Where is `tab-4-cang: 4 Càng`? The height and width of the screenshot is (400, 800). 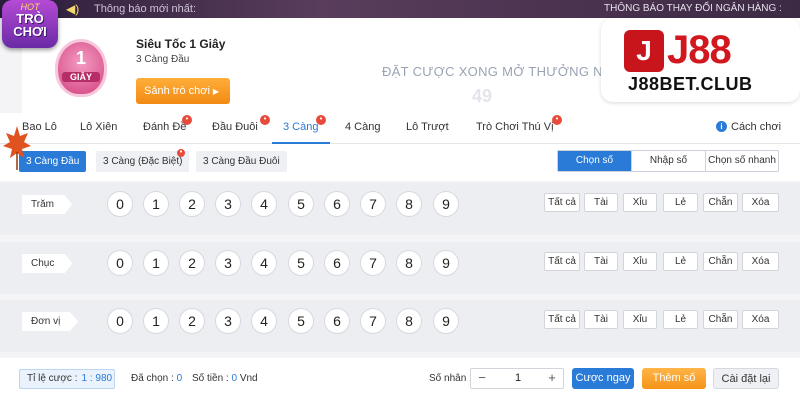 tab-4-cang: 4 Càng is located at coordinates (362, 127).